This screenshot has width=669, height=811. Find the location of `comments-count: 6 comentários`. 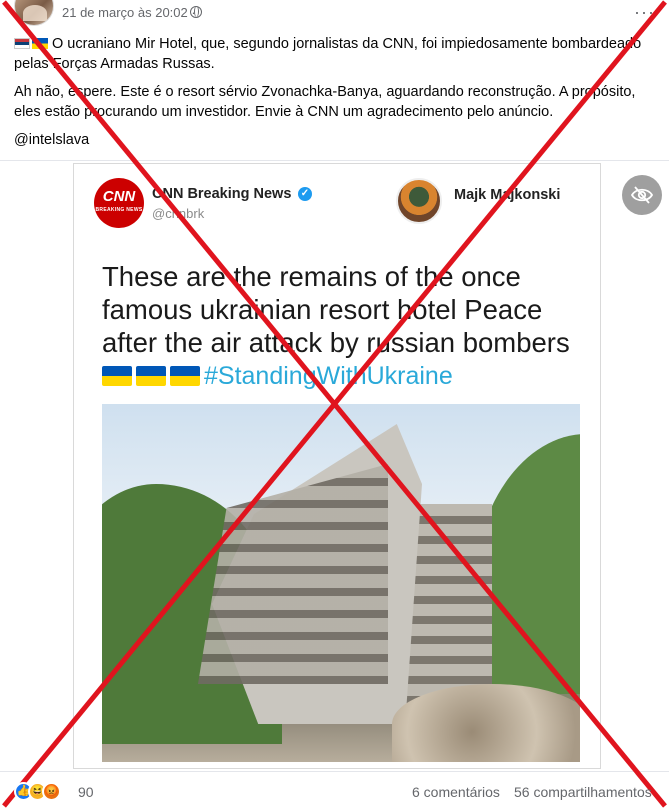

comments-count: 6 comentários is located at coordinates (456, 792).